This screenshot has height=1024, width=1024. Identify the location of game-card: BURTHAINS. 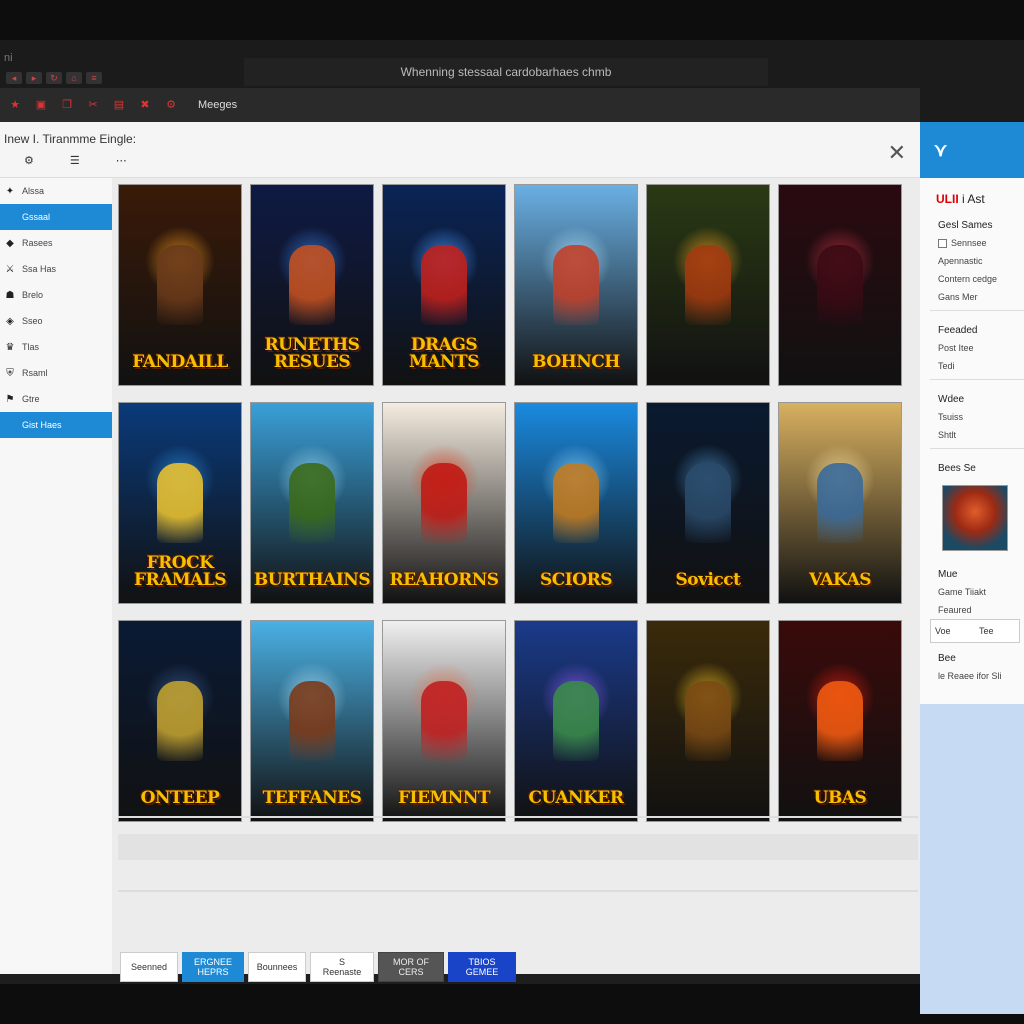
(312, 503).